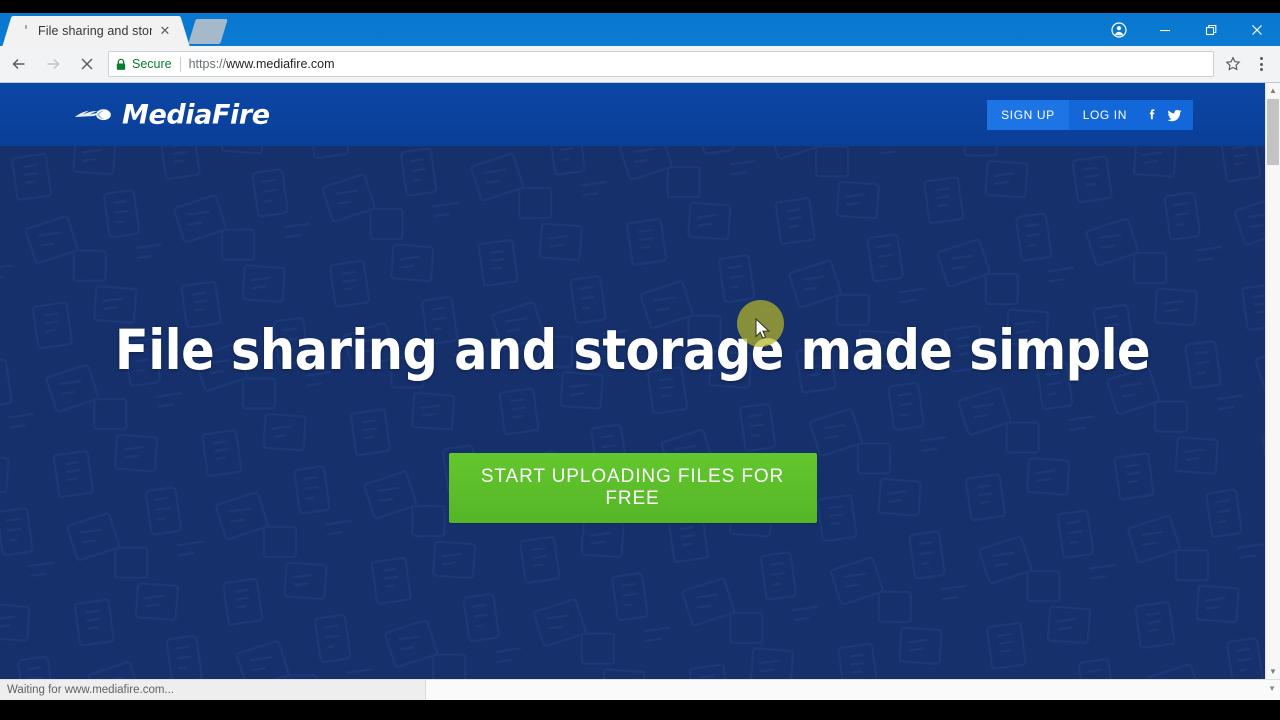  I want to click on security-status-label: Secure, so click(152, 64).